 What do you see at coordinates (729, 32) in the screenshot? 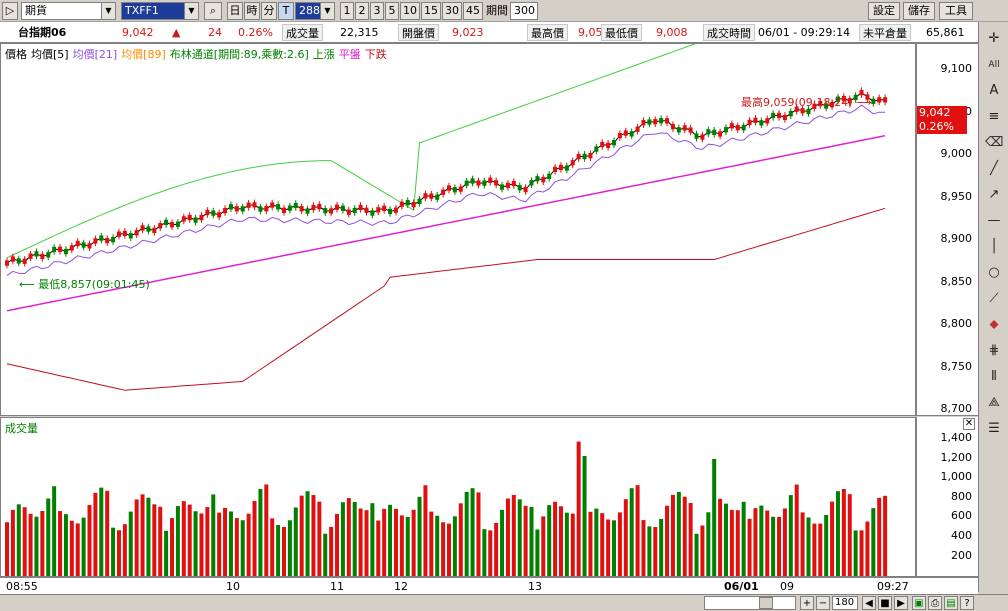
I see `time-label: 成交時間` at bounding box center [729, 32].